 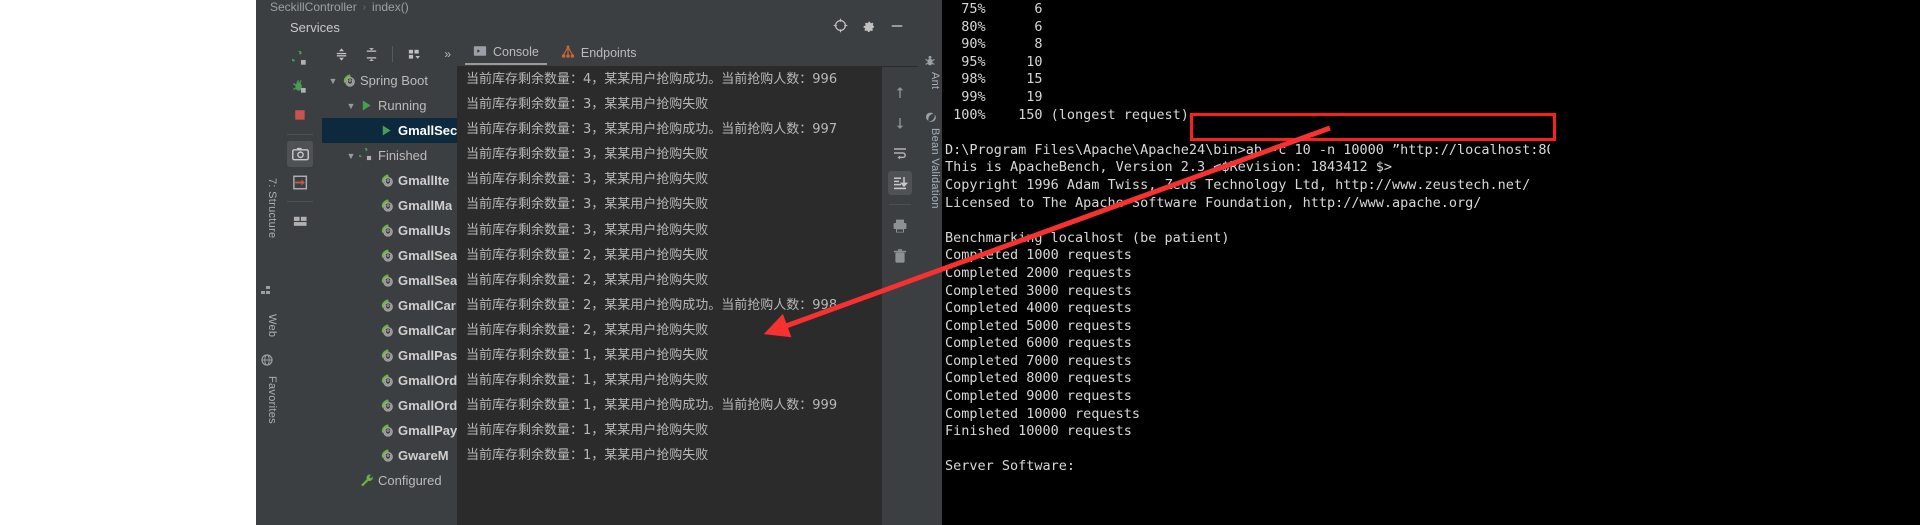 I want to click on rerun-icon, so click(x=300, y=59).